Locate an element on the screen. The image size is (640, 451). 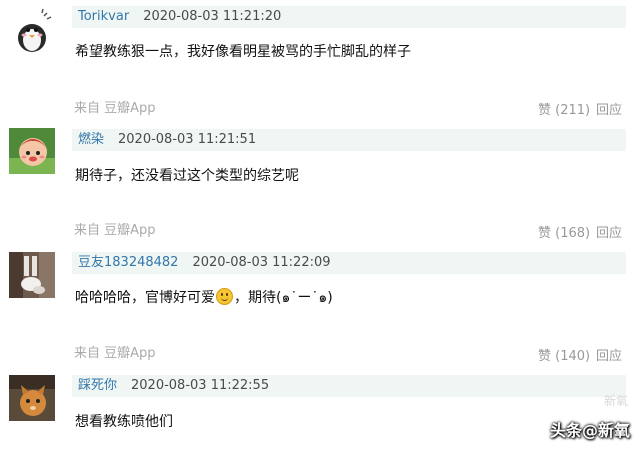
username-link: 踩死你 is located at coordinates (97, 385).